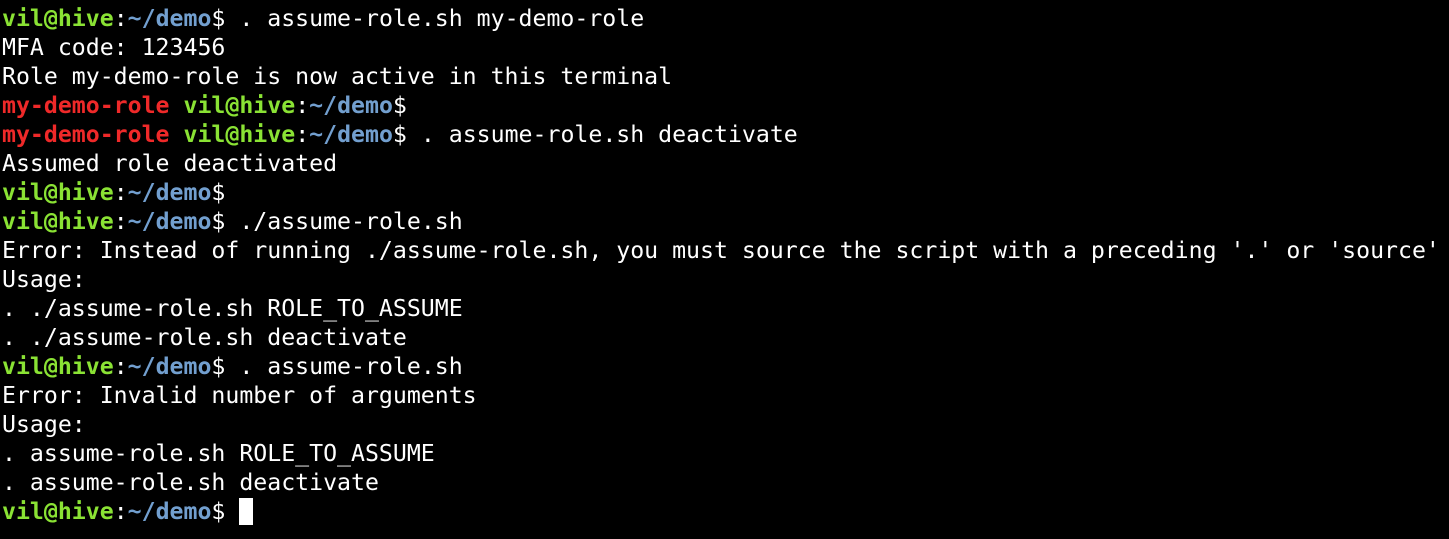 The image size is (1449, 539). I want to click on terminal-text: Error: Invalid number of arguments, so click(239, 395).